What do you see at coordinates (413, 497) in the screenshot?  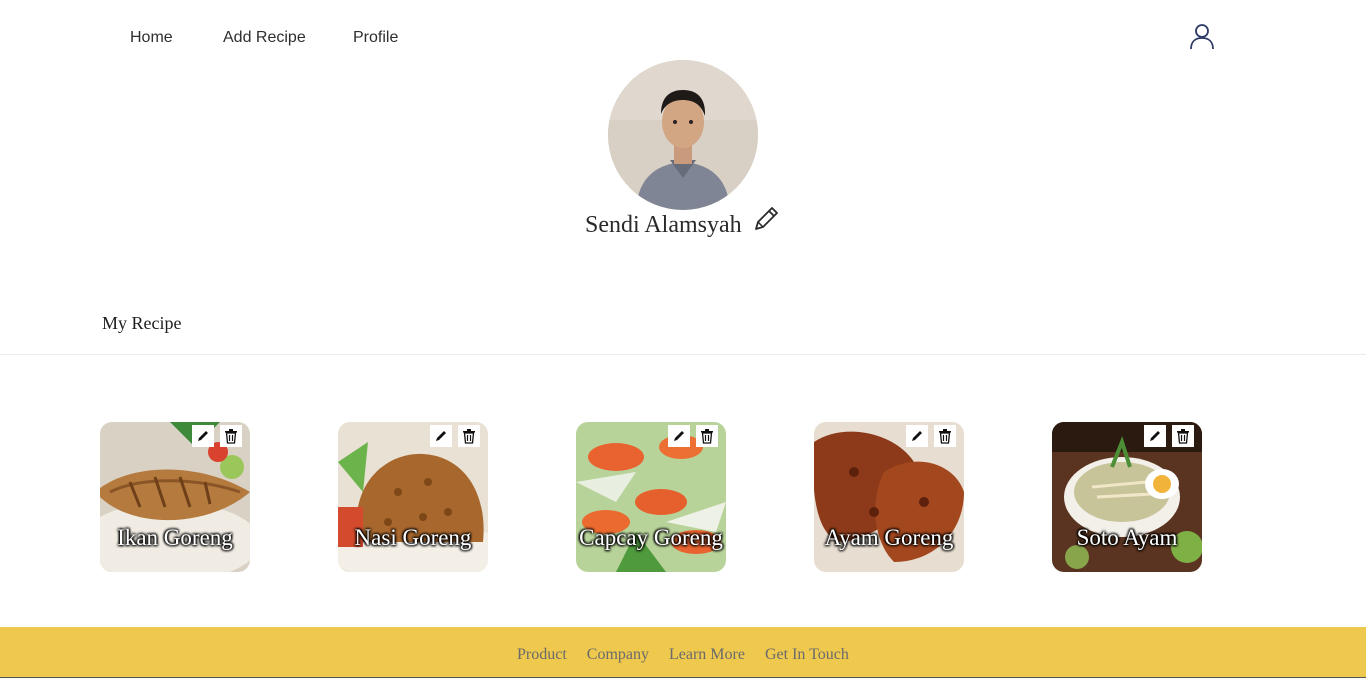 I see `recipe-card-nasi-goreng: Nasi Goreng` at bounding box center [413, 497].